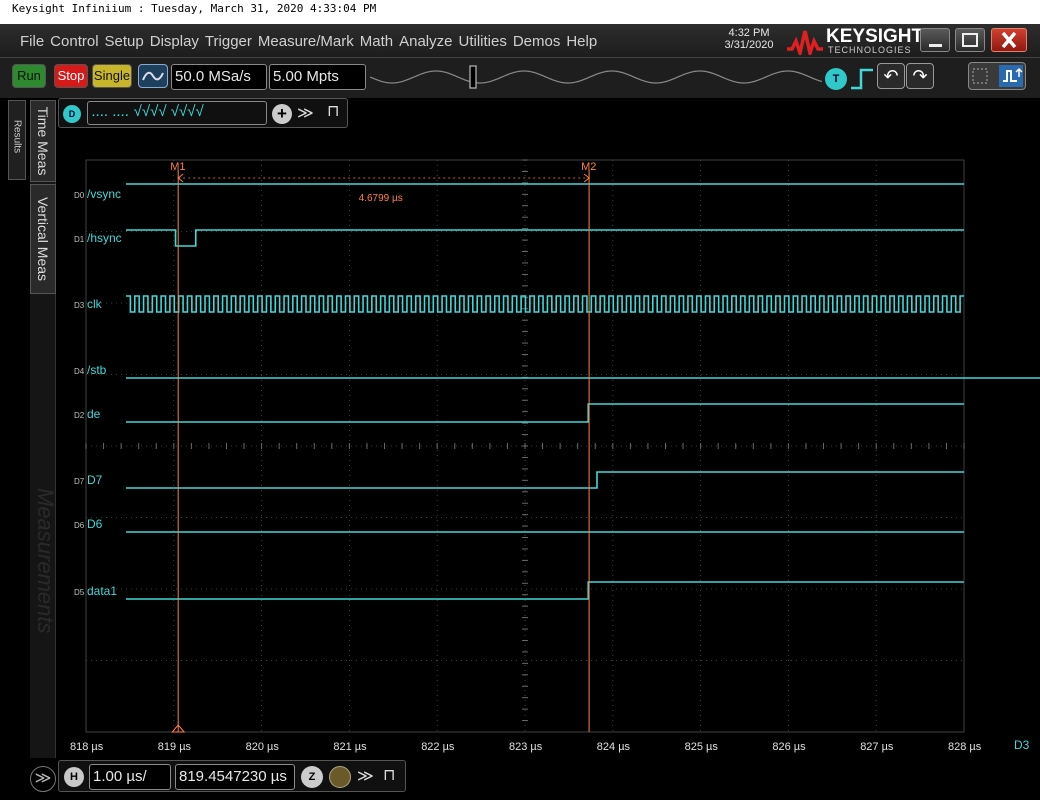 The image size is (1040, 800). Describe the element at coordinates (305, 113) in the screenshot. I see `bus-expand-button: ≫` at that location.